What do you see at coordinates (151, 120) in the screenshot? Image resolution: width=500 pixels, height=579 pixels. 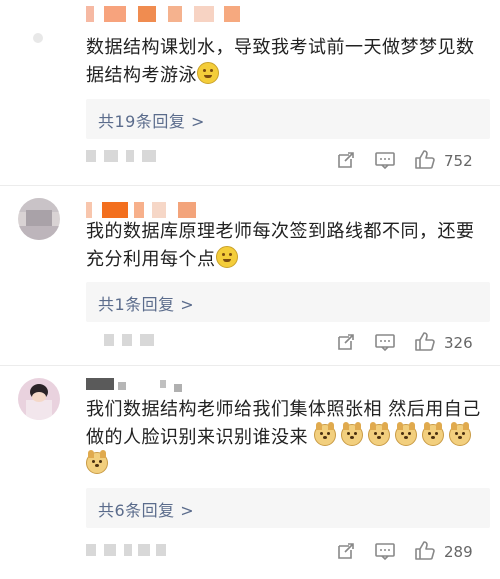 I see `view-replies-link: 共19条回复 >` at bounding box center [151, 120].